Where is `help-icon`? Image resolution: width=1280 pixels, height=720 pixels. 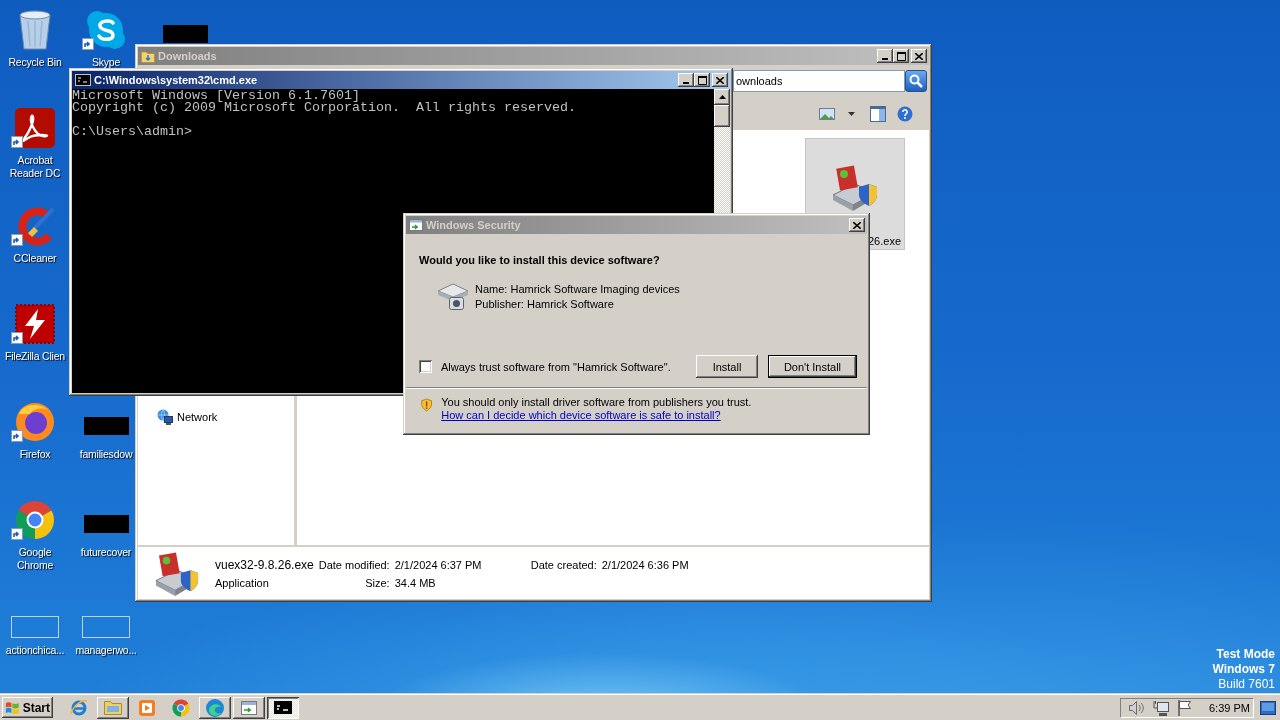 help-icon is located at coordinates (905, 113).